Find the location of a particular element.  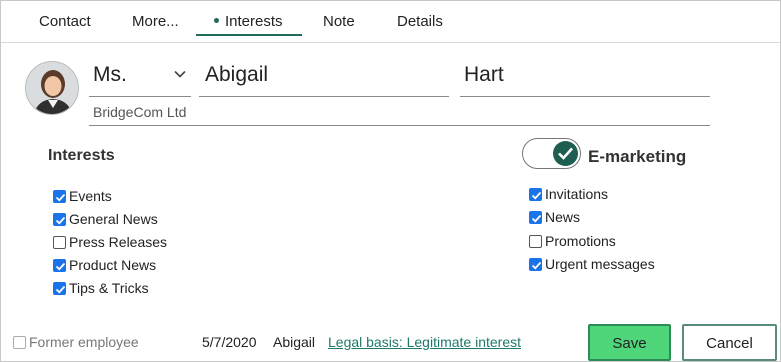

chevron-down-icon is located at coordinates (180, 76).